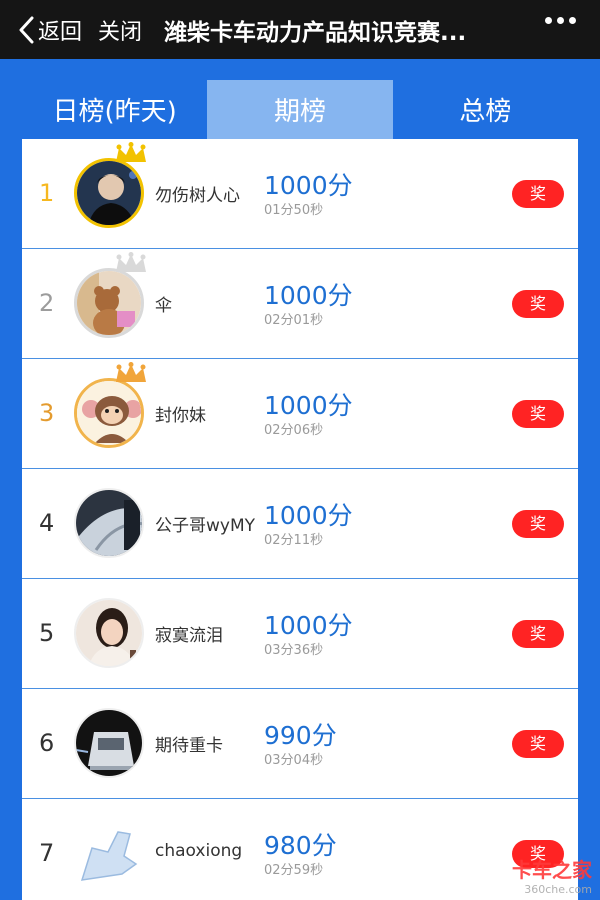 This screenshot has height=900, width=600. What do you see at coordinates (163, 306) in the screenshot?
I see `user-name: 伞` at bounding box center [163, 306].